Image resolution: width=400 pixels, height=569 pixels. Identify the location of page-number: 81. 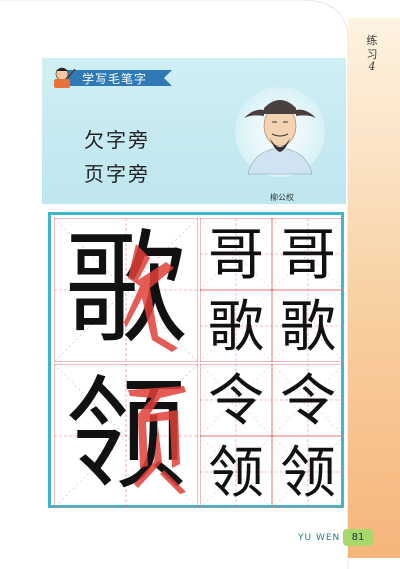
(358, 537).